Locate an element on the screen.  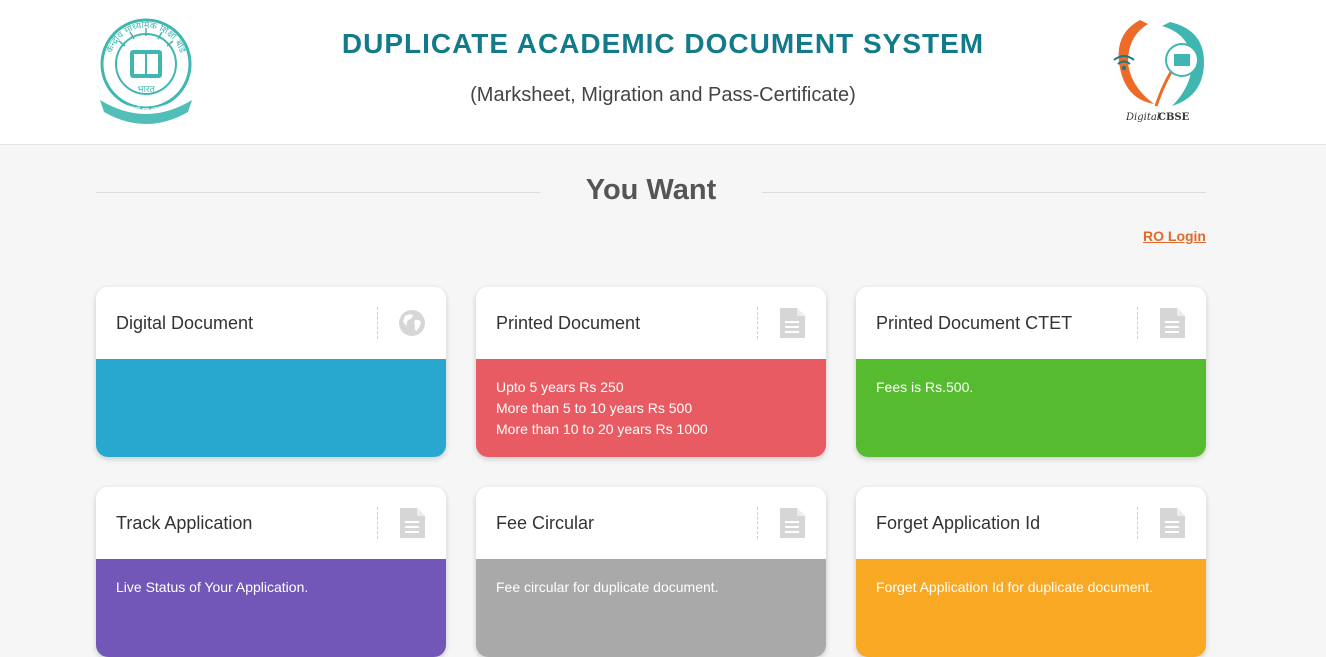
card-body is located at coordinates (271, 408).